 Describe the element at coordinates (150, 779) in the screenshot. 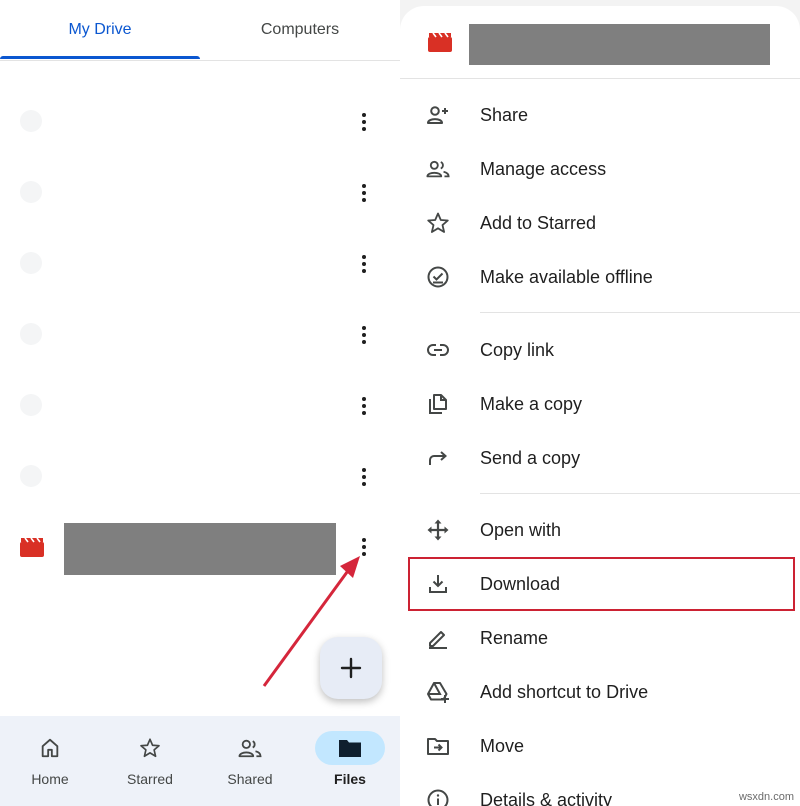

I see `nav-starred-label: Starred` at that location.